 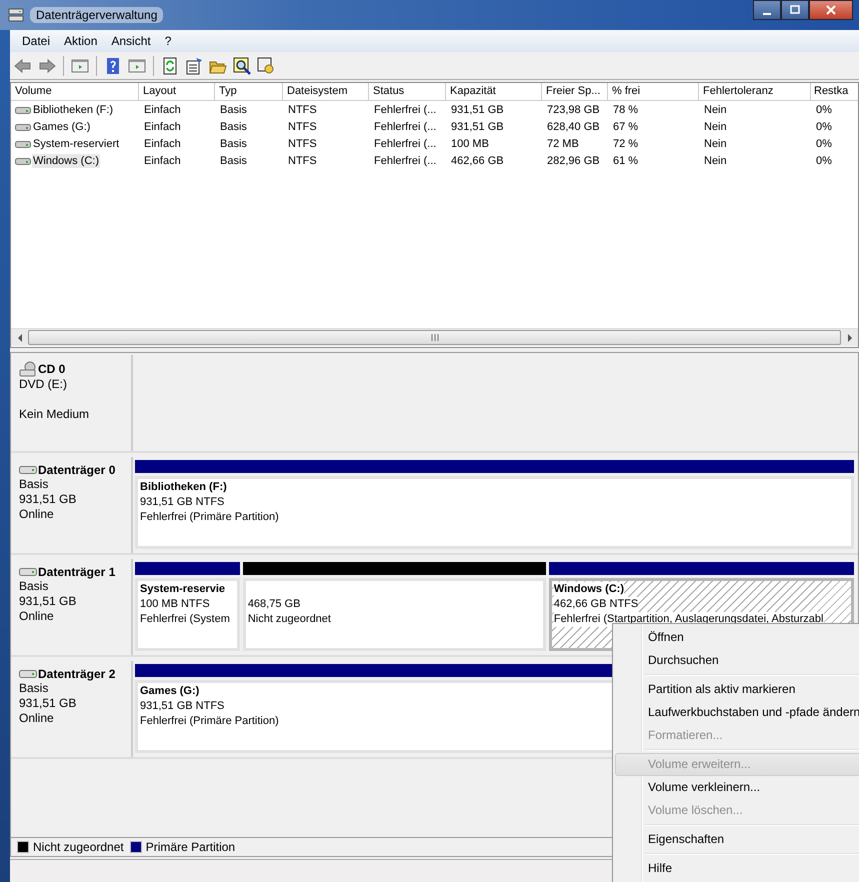 What do you see at coordinates (573, 127) in the screenshot?
I see `table-cell: 628,40 GB` at bounding box center [573, 127].